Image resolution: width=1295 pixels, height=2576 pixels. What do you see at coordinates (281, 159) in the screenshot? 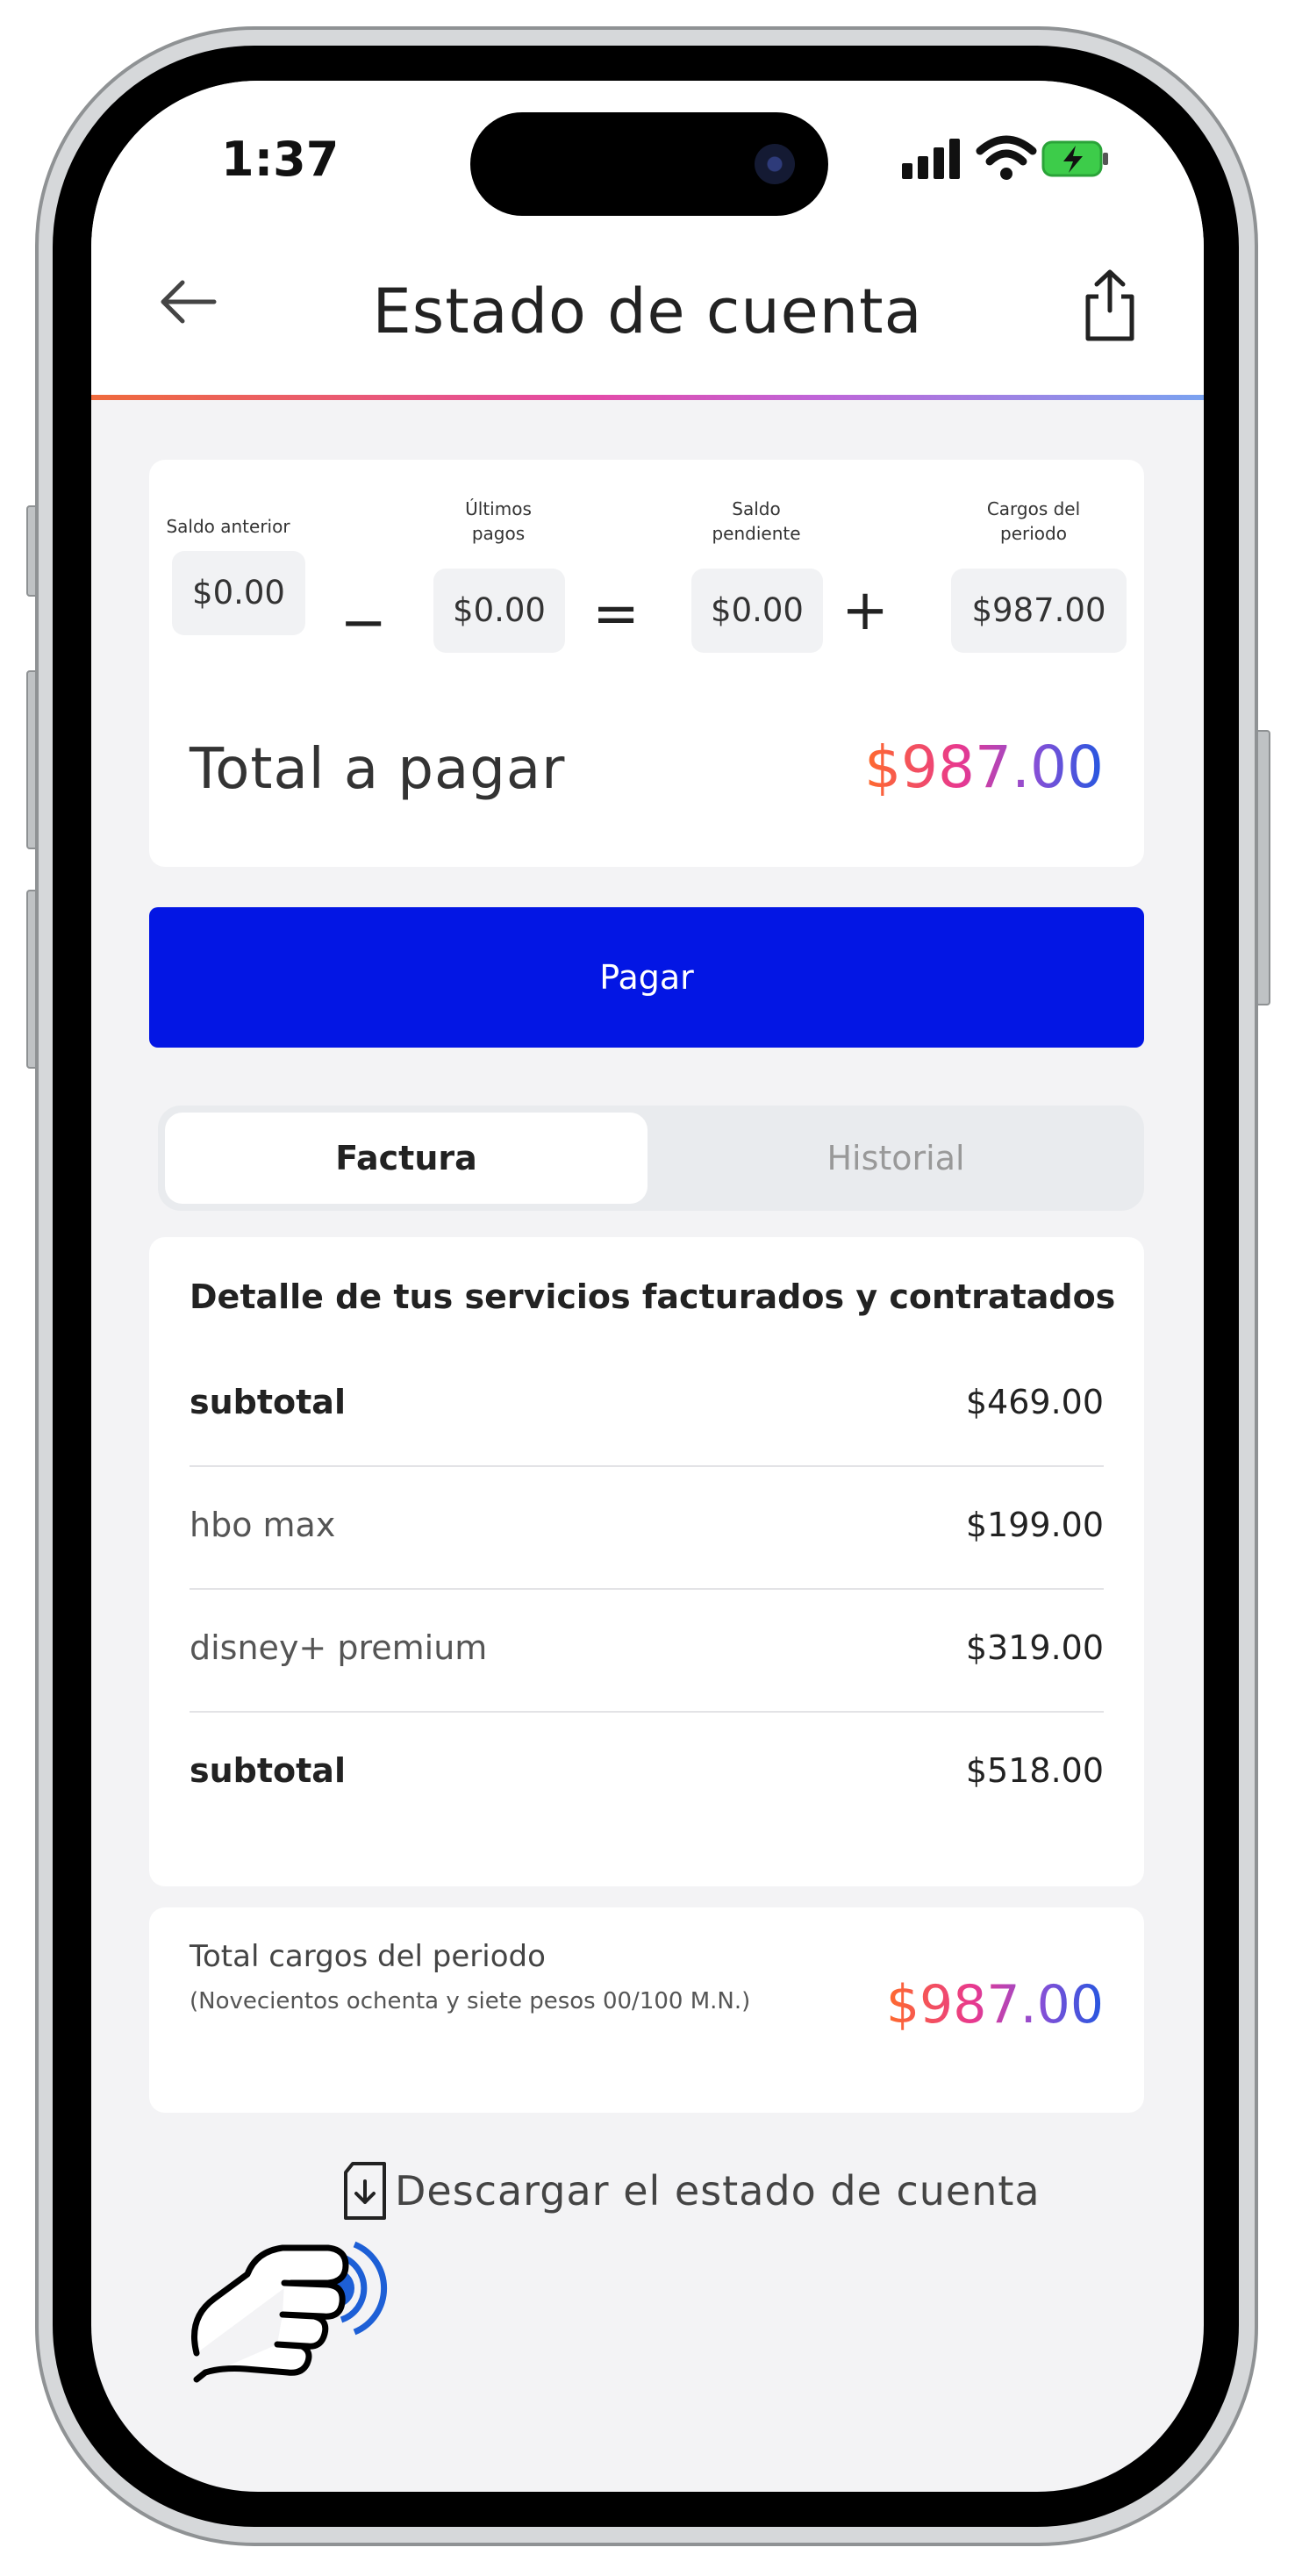
I see `status-time: 1:37` at bounding box center [281, 159].